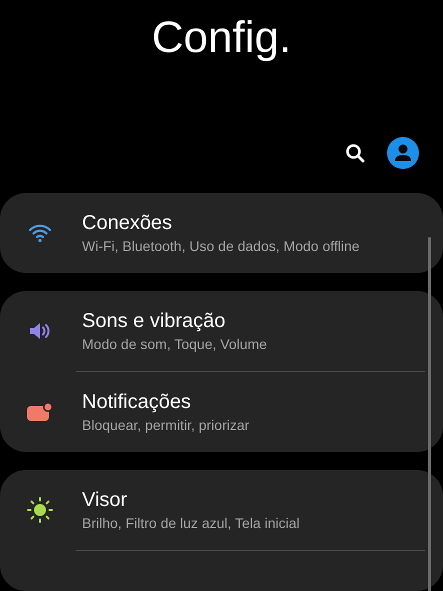 The image size is (443, 591). Describe the element at coordinates (166, 425) in the screenshot. I see `item-subtitle: Bloquear, permitir, priorizar` at that location.